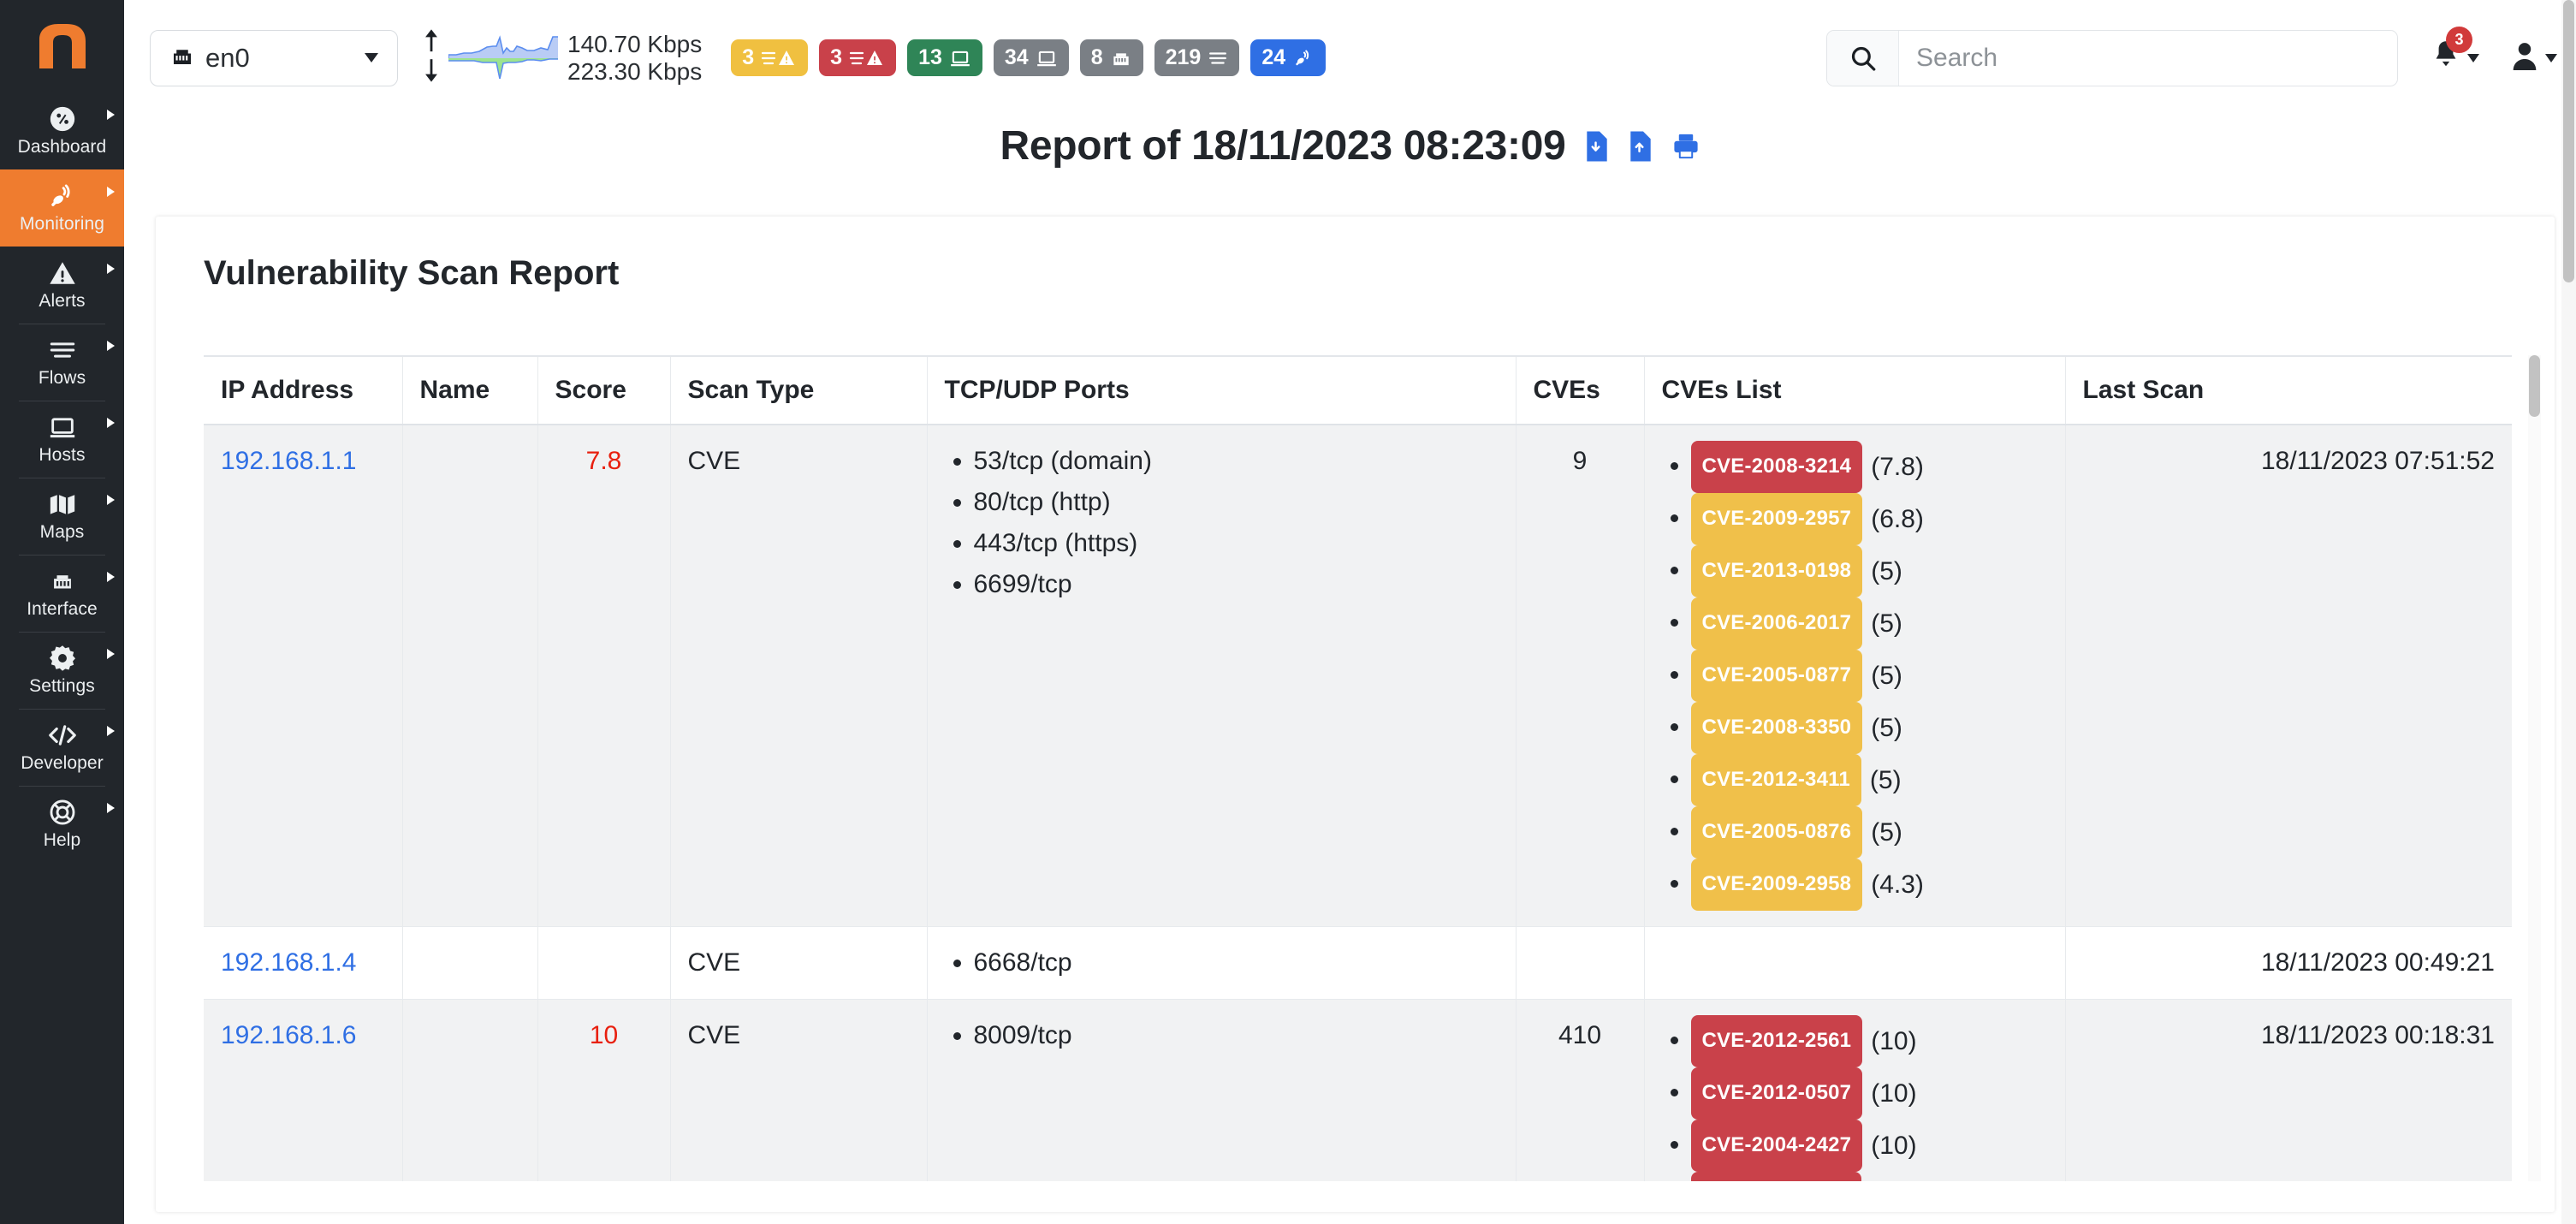 The image size is (2576, 1224). What do you see at coordinates (1283, 146) in the screenshot?
I see `page-title: Report of 18/11/2023 08:23:09` at bounding box center [1283, 146].